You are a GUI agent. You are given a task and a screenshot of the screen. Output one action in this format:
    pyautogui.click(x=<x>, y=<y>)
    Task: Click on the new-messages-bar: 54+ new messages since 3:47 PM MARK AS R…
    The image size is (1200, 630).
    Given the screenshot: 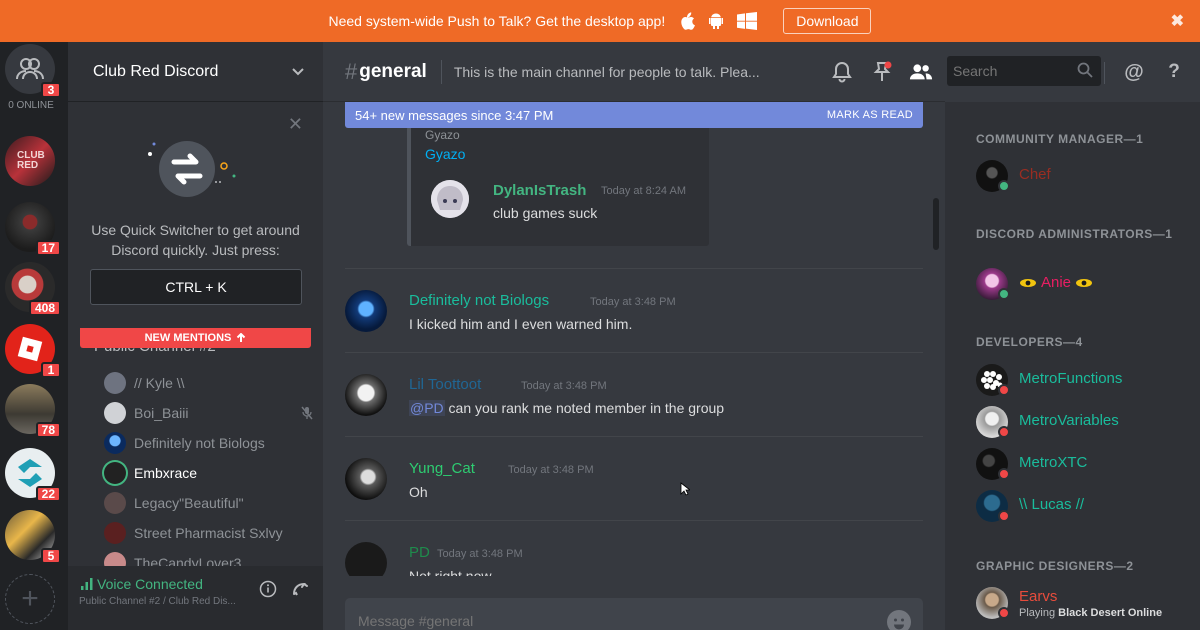 What is the action you would take?
    pyautogui.click(x=634, y=115)
    